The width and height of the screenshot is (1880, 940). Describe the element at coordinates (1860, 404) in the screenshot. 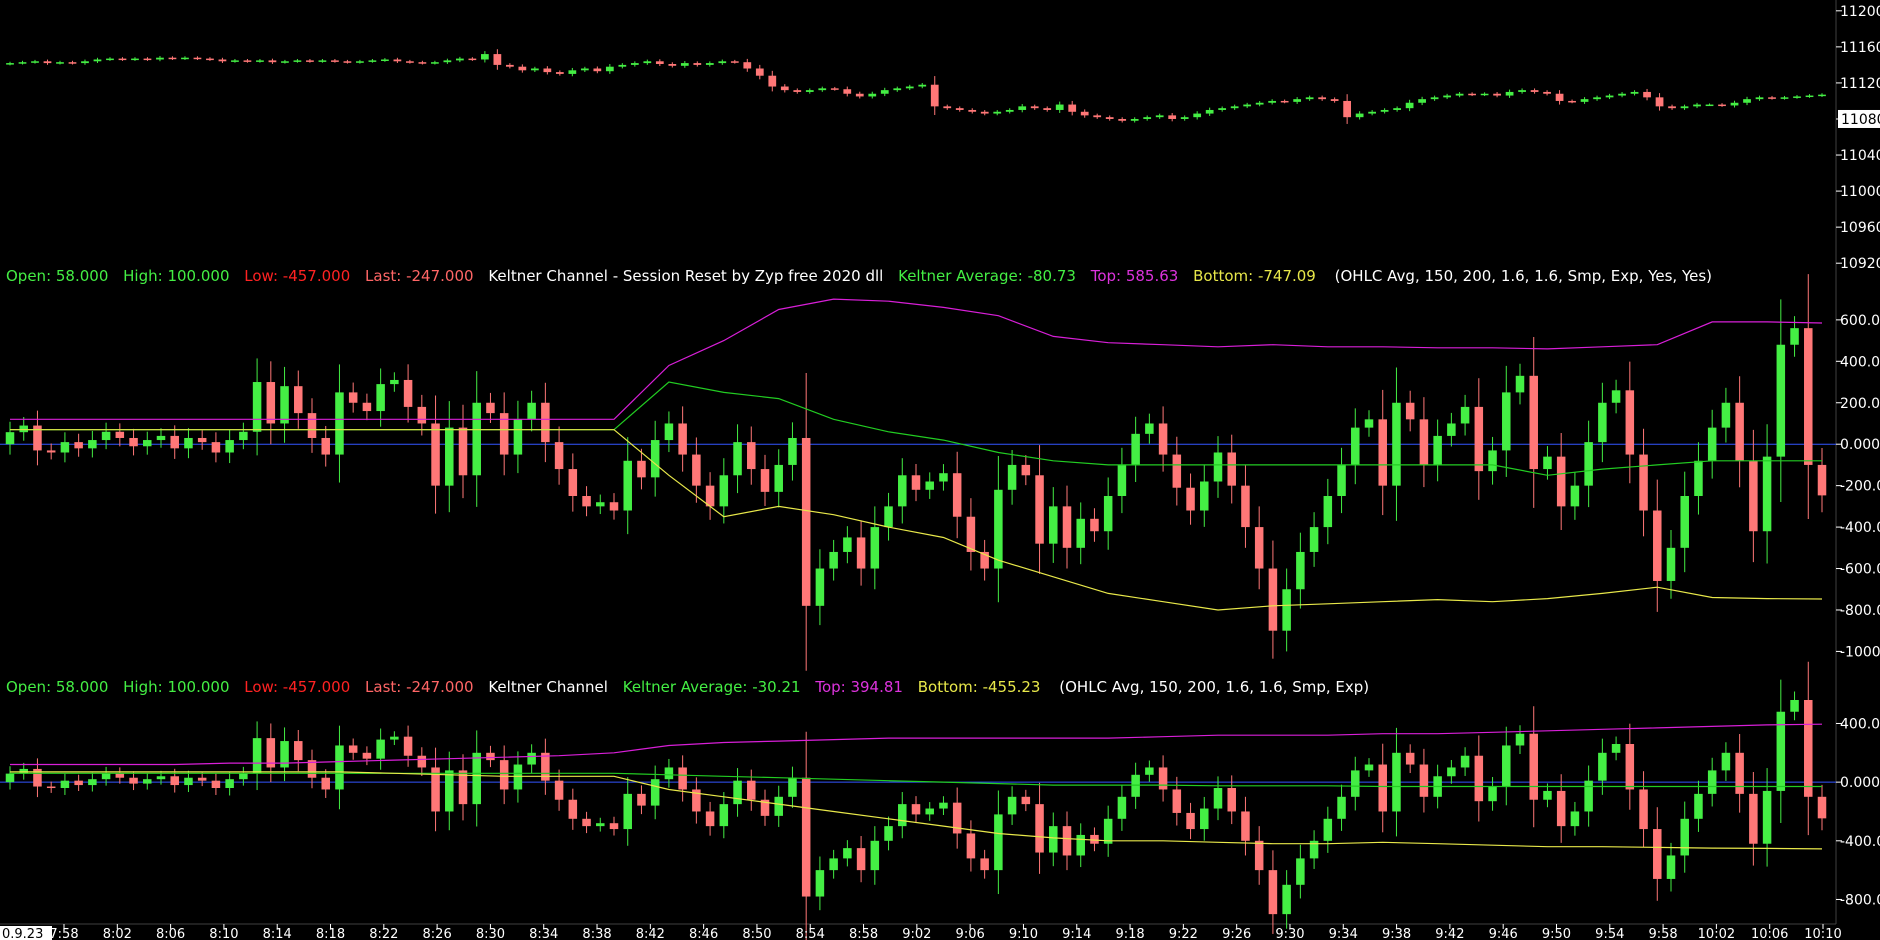

I see `p2-tick-label: 200.0` at that location.